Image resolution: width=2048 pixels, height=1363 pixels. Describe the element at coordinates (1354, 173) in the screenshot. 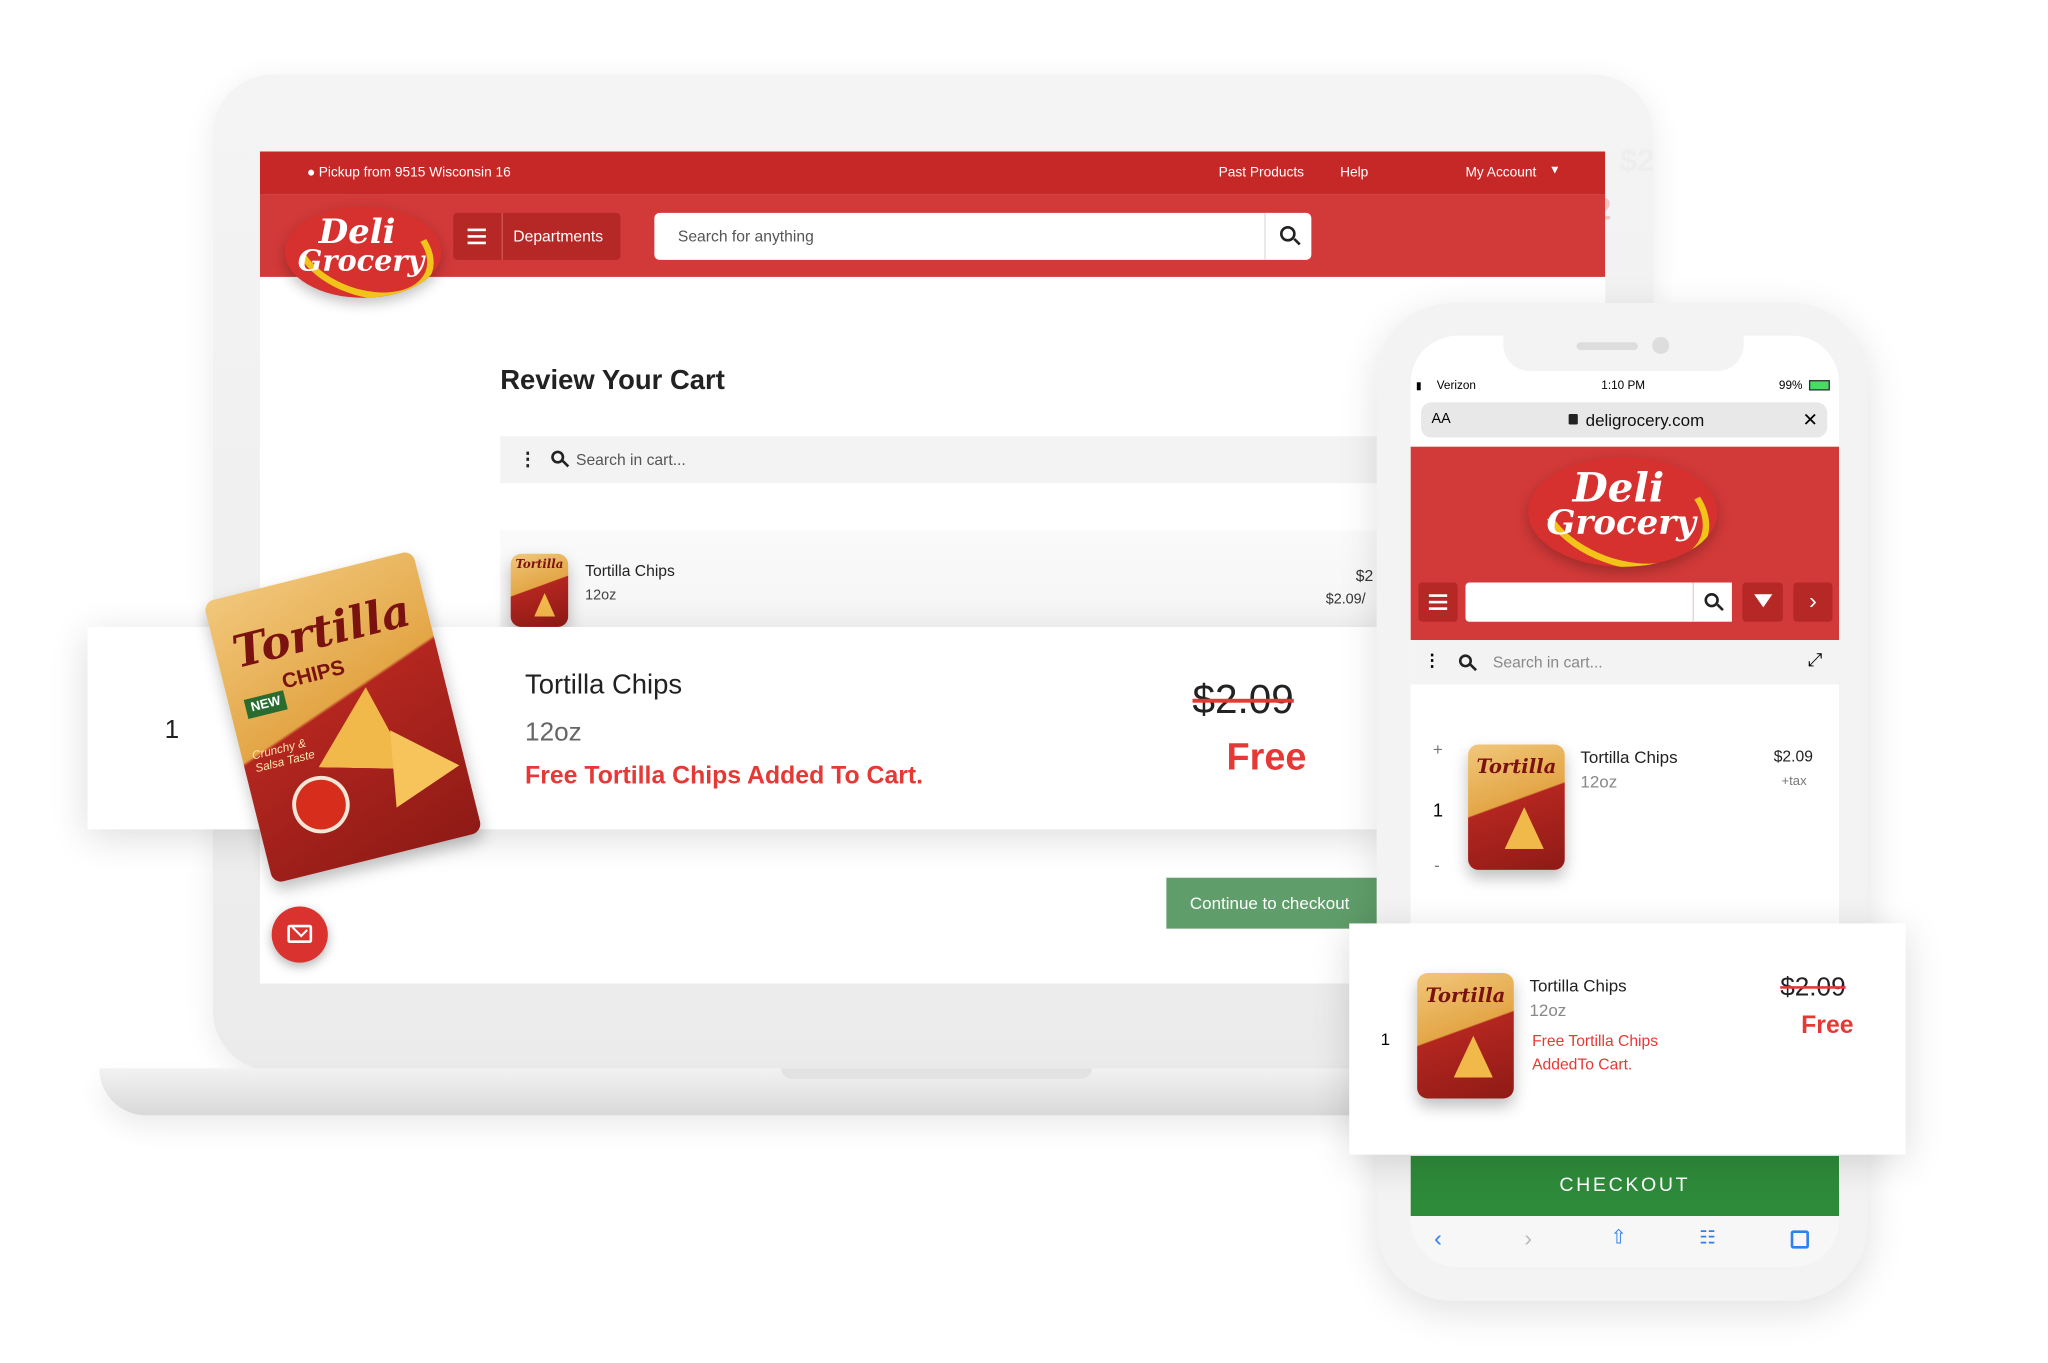

I see `nav-help: Help` at that location.